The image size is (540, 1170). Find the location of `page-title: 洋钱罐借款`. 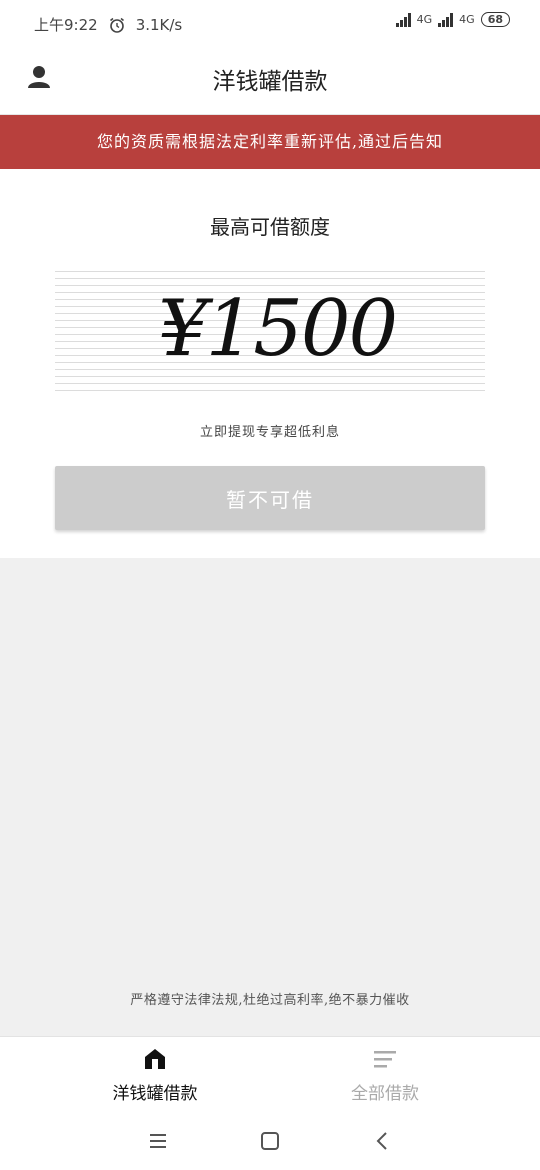

page-title: 洋钱罐借款 is located at coordinates (270, 82).